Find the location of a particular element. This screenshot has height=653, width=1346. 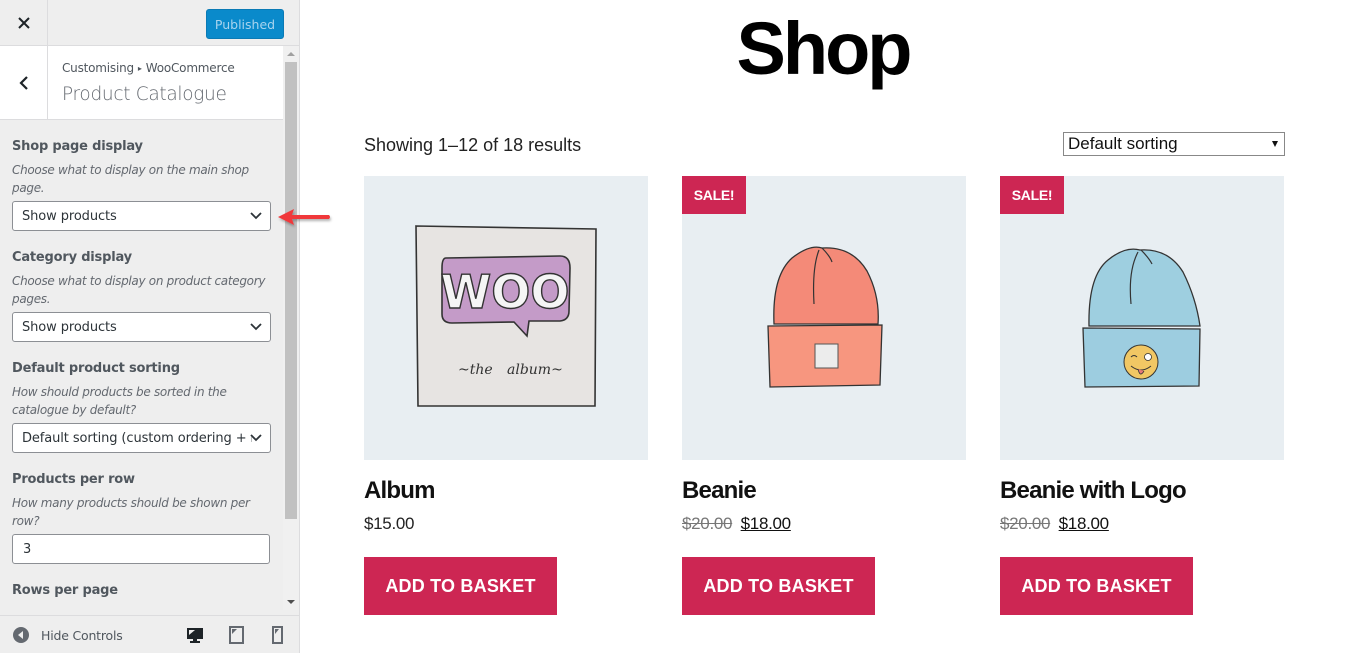

mobile-preview-icon is located at coordinates (277, 635).